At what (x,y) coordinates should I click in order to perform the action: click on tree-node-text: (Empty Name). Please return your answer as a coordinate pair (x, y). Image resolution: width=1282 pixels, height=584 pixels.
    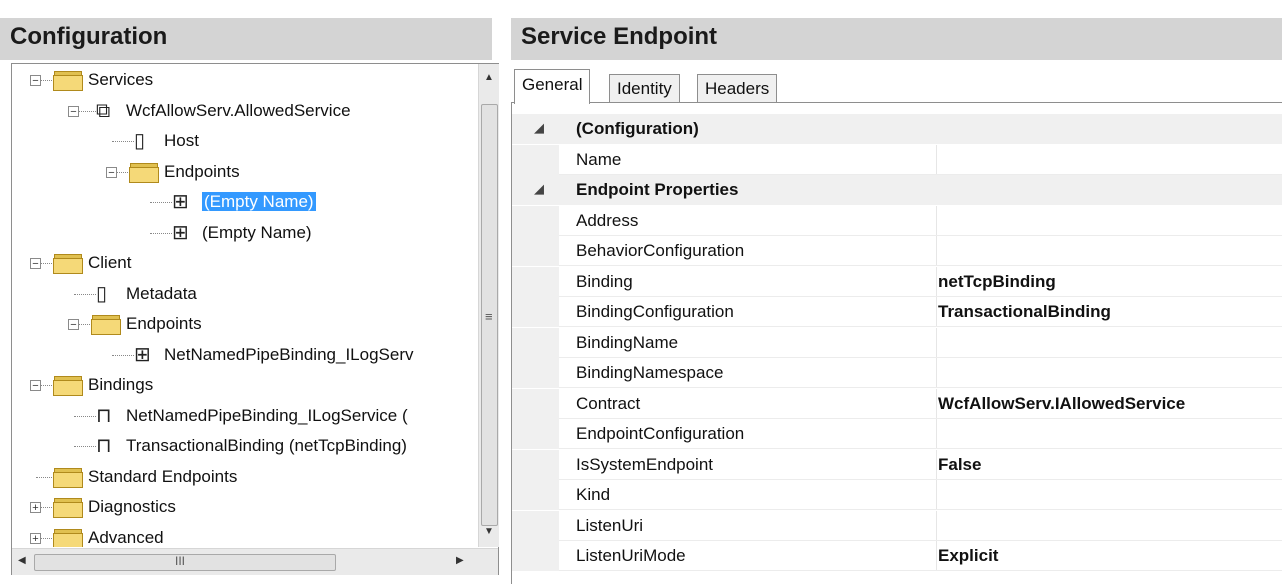
    Looking at the image, I should click on (257, 232).